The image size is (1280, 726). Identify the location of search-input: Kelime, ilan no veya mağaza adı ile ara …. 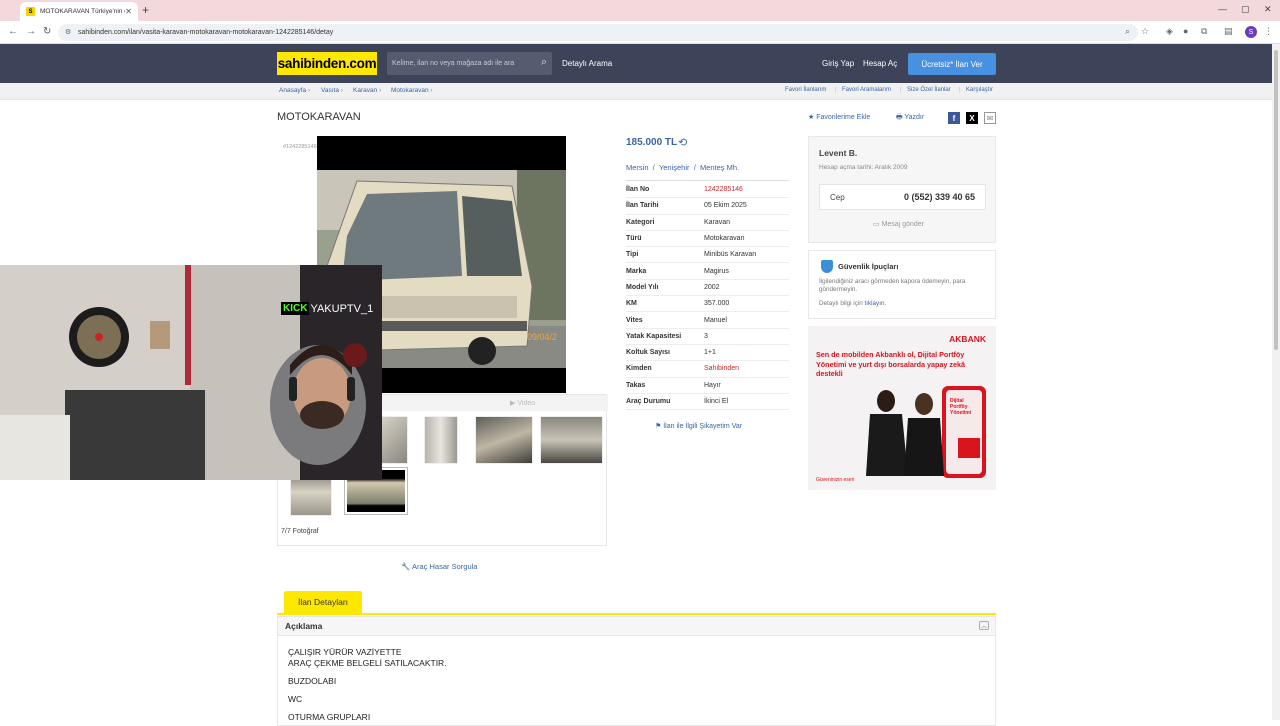
(469, 63).